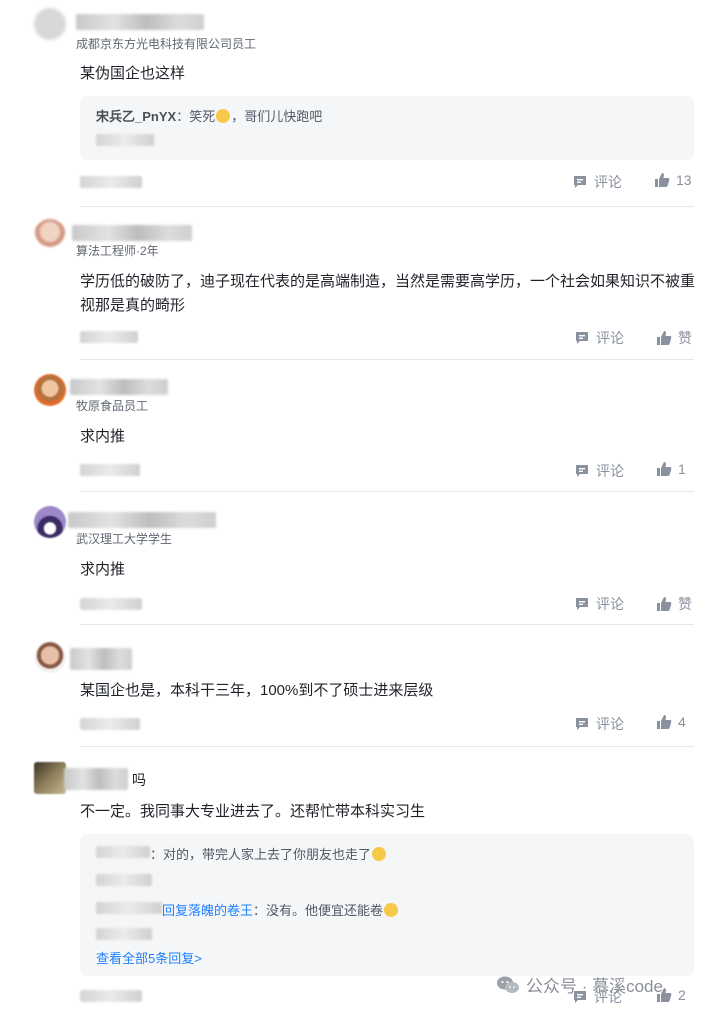 The width and height of the screenshot is (720, 1015). What do you see at coordinates (682, 469) in the screenshot?
I see `like-count: 1` at bounding box center [682, 469].